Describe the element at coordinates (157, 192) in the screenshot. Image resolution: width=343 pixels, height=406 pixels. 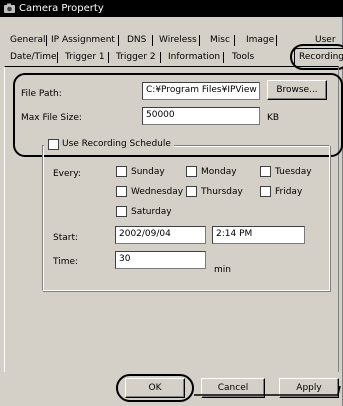
I see `wednesday-label: Wednesday` at that location.